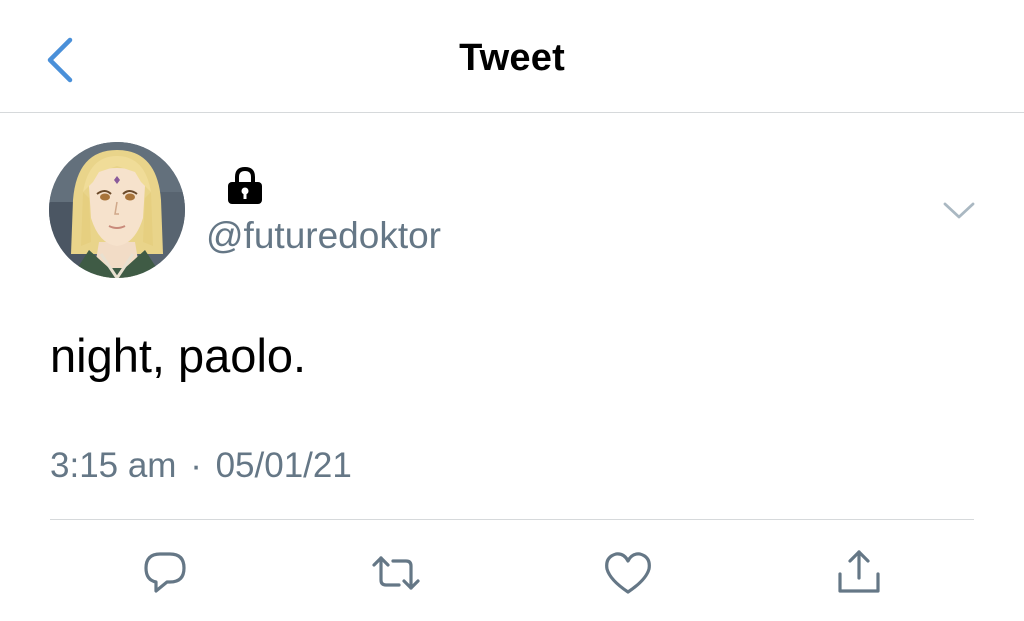 This screenshot has width=1024, height=621. I want to click on share-button, so click(859, 573).